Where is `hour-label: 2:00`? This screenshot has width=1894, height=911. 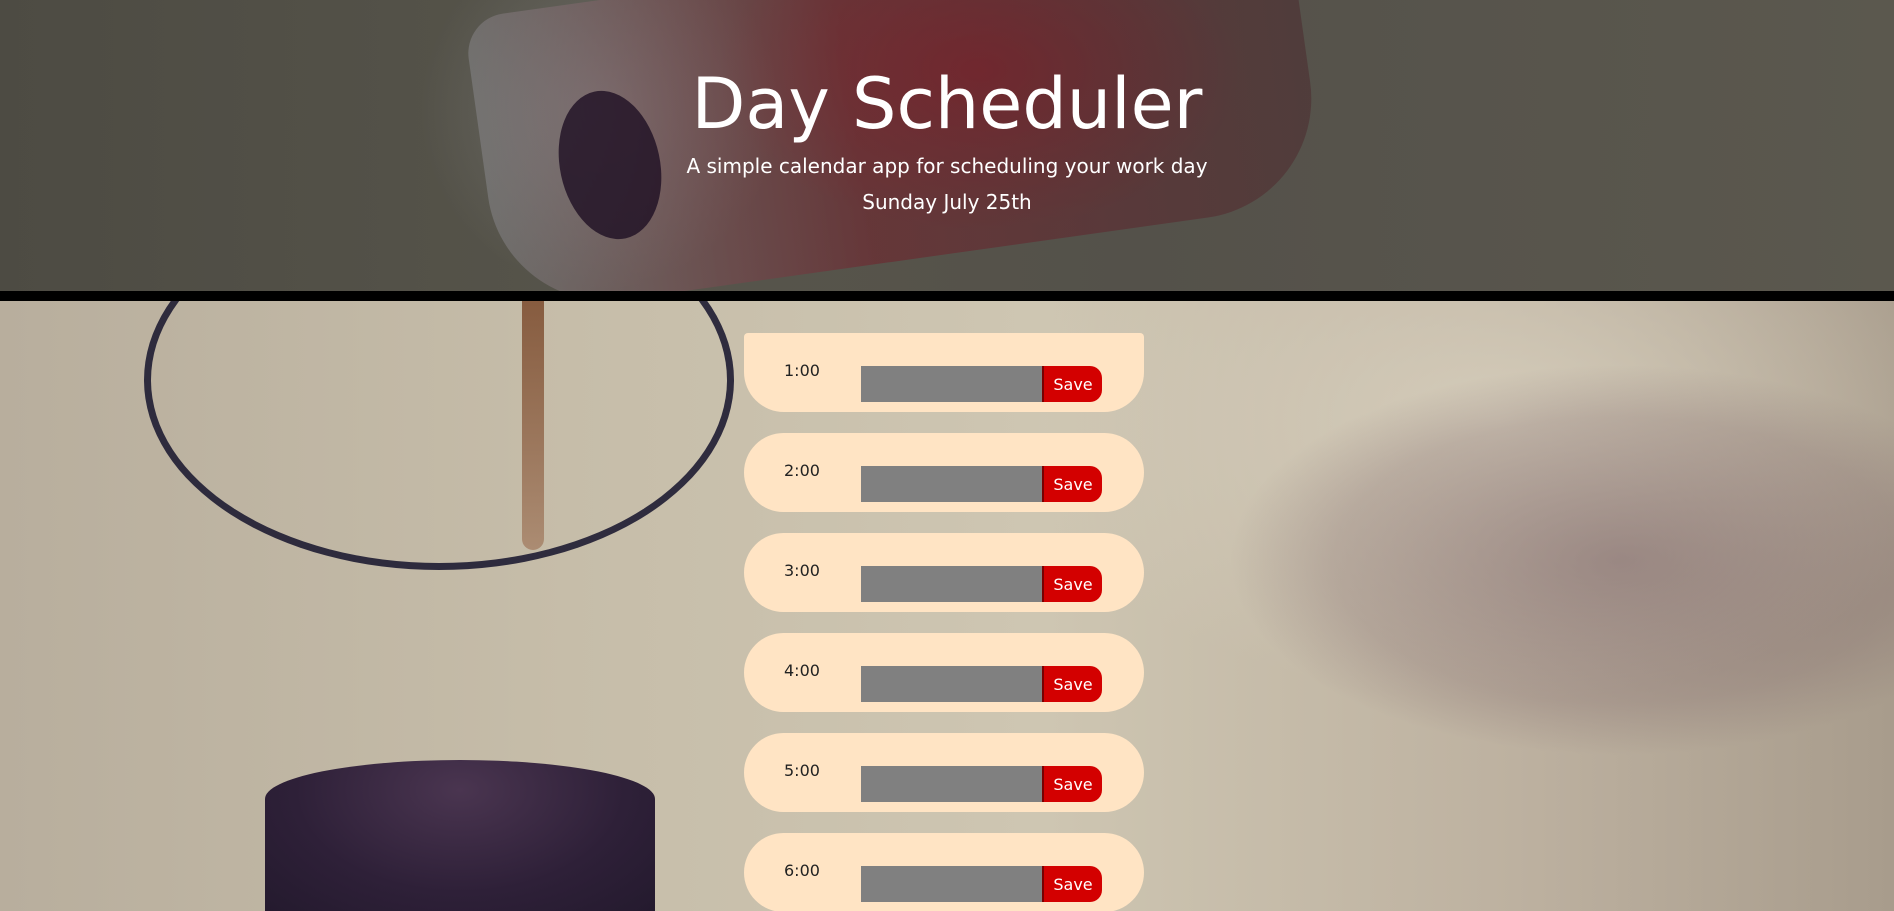
hour-label: 2:00 is located at coordinates (802, 470).